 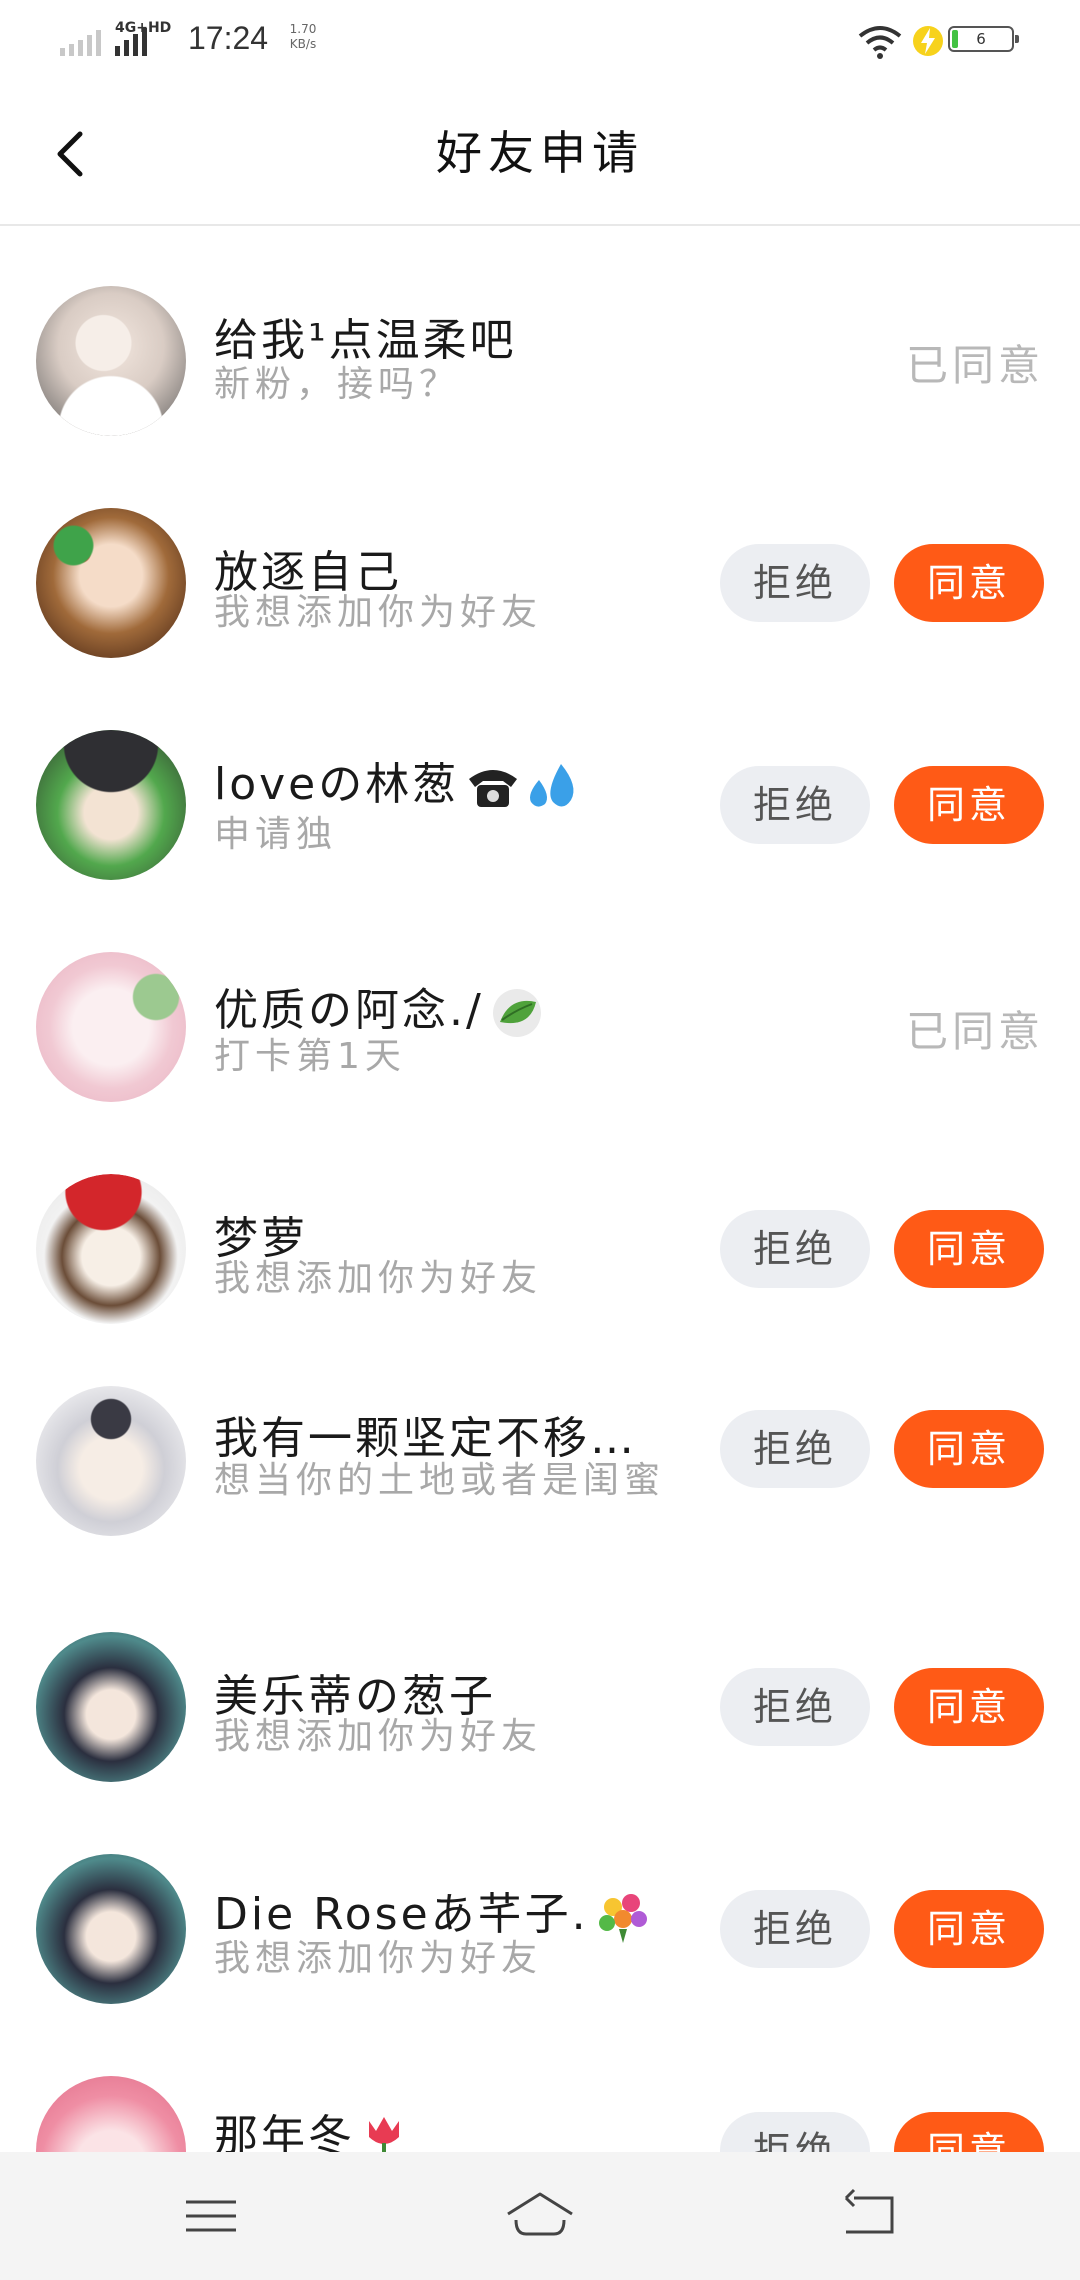 I want to click on menu-icon, so click(x=211, y=2216).